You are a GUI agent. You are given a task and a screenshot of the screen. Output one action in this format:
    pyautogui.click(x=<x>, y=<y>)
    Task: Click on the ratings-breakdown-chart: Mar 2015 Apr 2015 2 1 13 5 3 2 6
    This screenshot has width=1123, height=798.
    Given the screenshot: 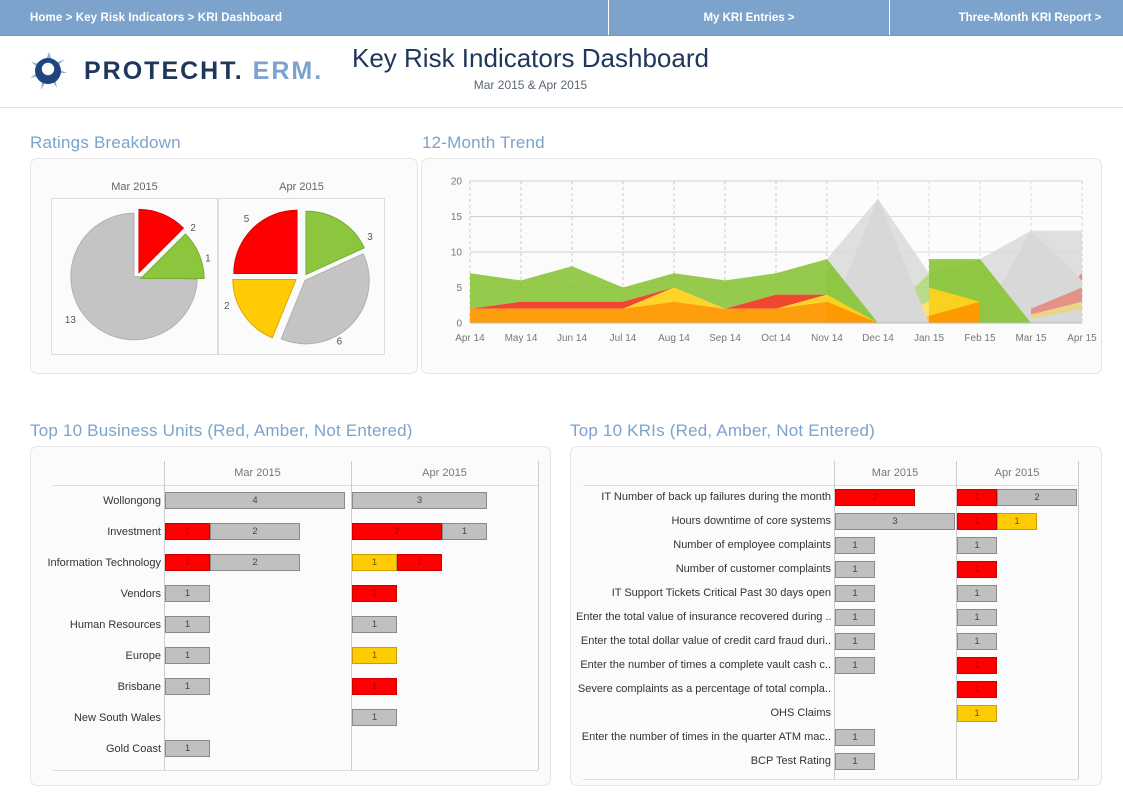 What is the action you would take?
    pyautogui.click(x=218, y=265)
    